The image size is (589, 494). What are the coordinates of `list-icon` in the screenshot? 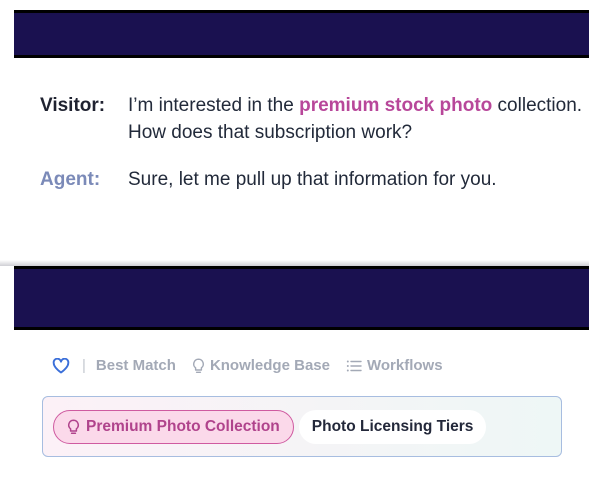 It's located at (354, 365).